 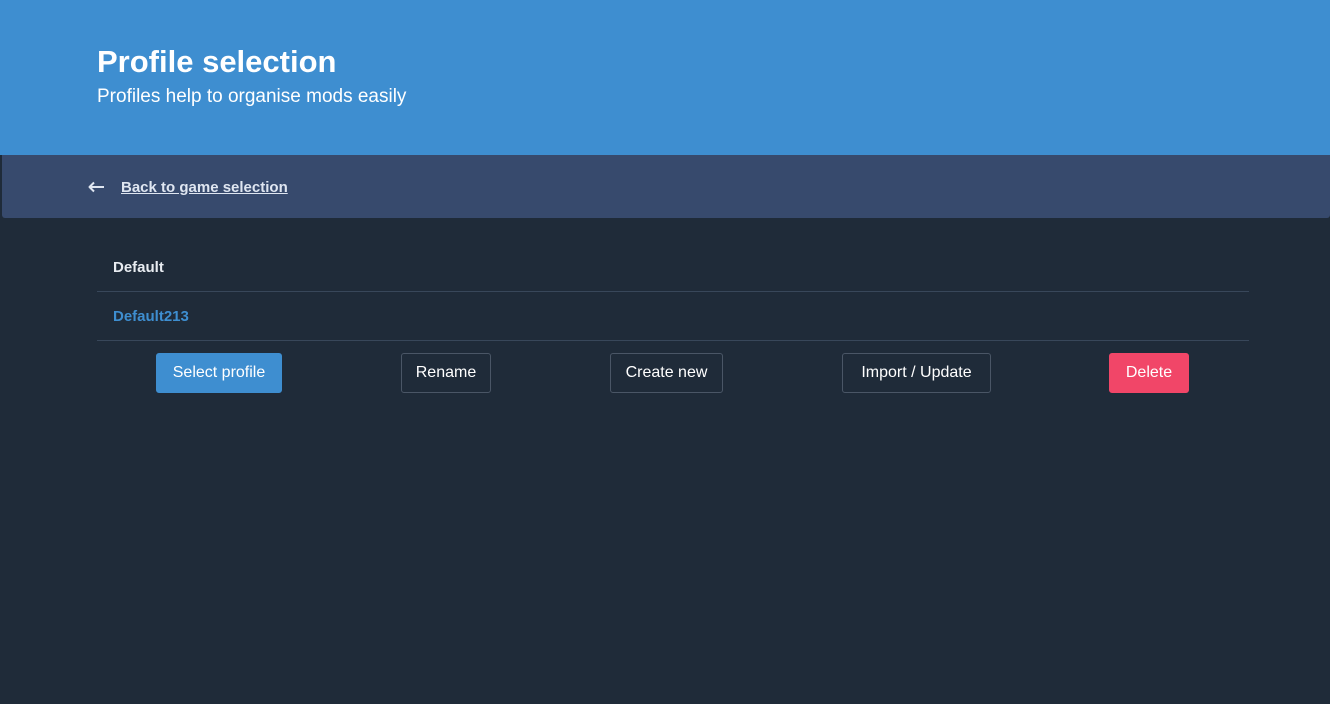 I want to click on profile-list: Default Default213, so click(x=673, y=292).